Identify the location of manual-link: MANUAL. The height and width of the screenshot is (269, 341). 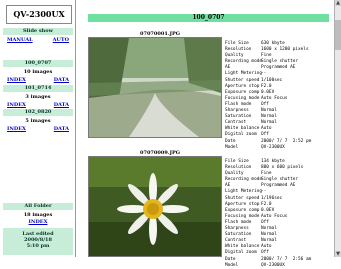
(20, 40).